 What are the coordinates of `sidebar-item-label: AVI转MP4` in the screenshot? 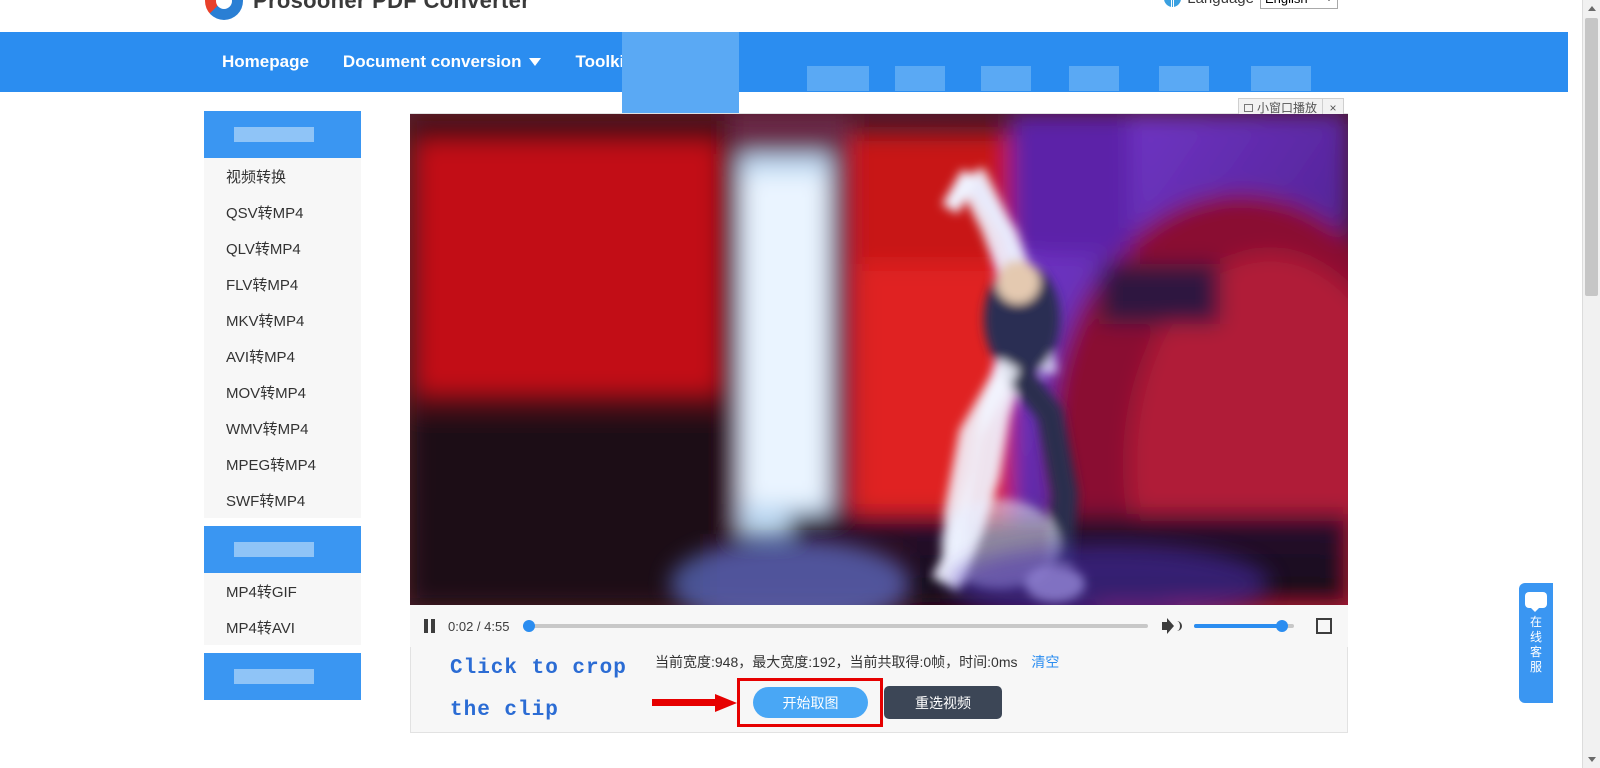 It's located at (260, 357).